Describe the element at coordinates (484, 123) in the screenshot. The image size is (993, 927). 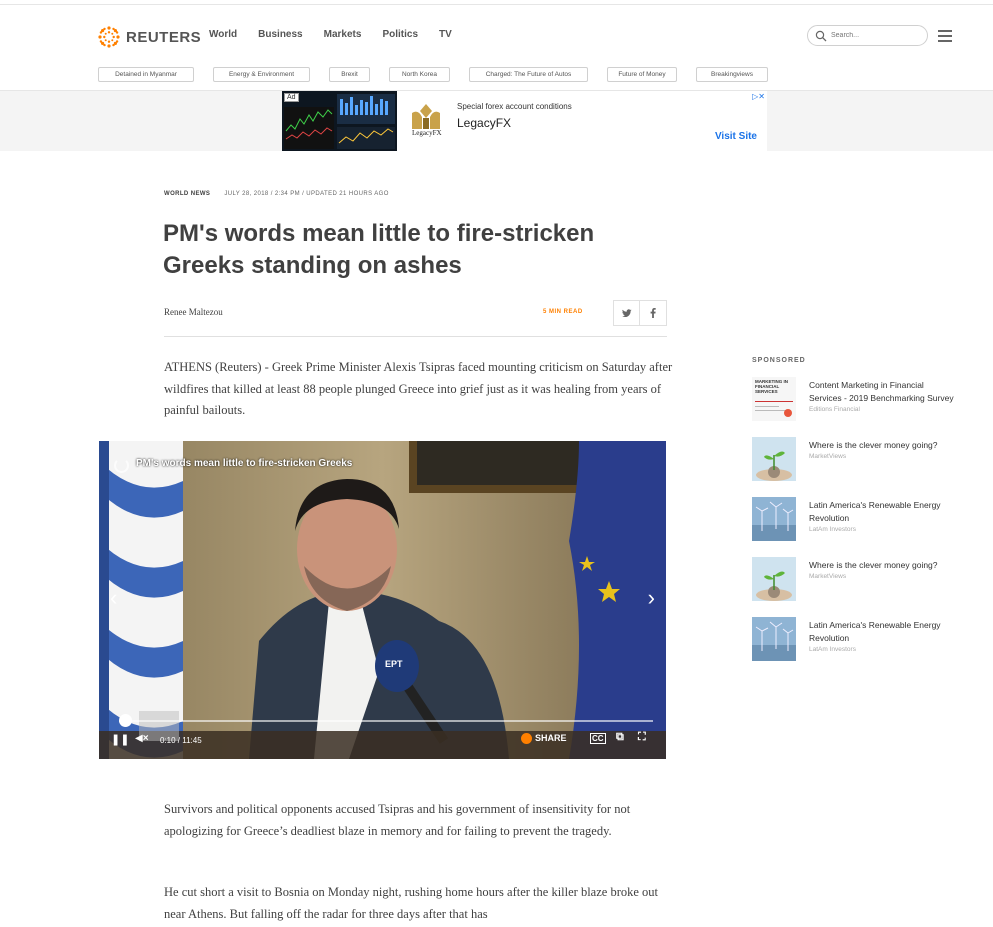
I see `ad-brand: LegacyFX` at that location.